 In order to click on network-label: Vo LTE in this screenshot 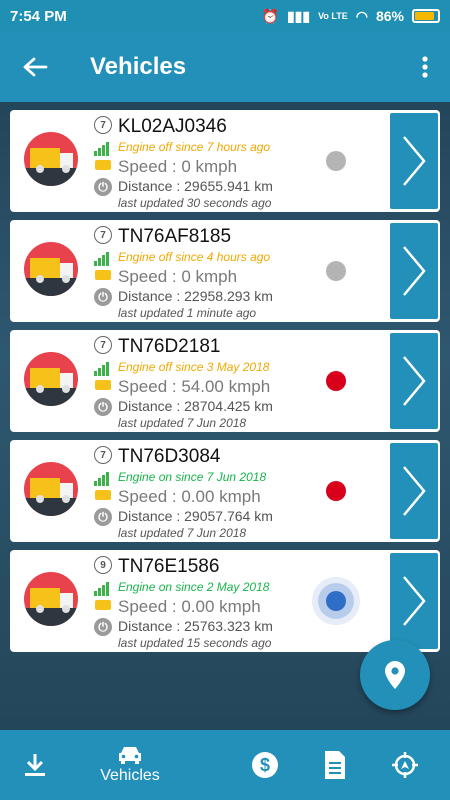, I will do `click(333, 15)`.